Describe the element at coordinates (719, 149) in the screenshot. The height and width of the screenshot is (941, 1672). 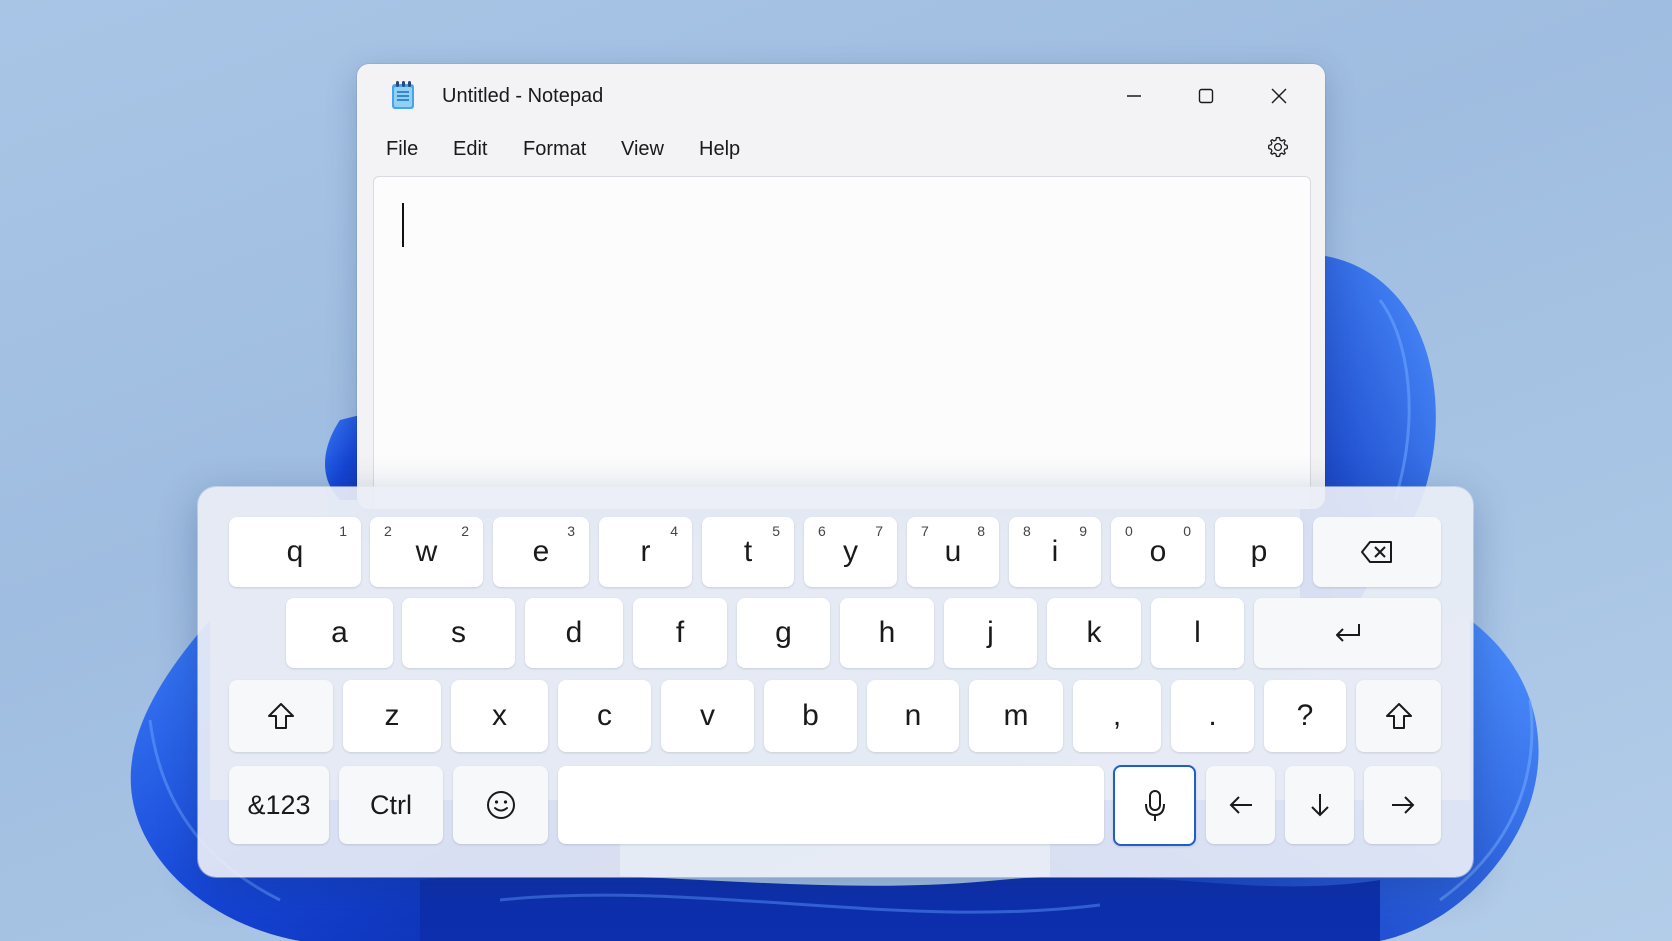
I see `menu-help: Help` at that location.